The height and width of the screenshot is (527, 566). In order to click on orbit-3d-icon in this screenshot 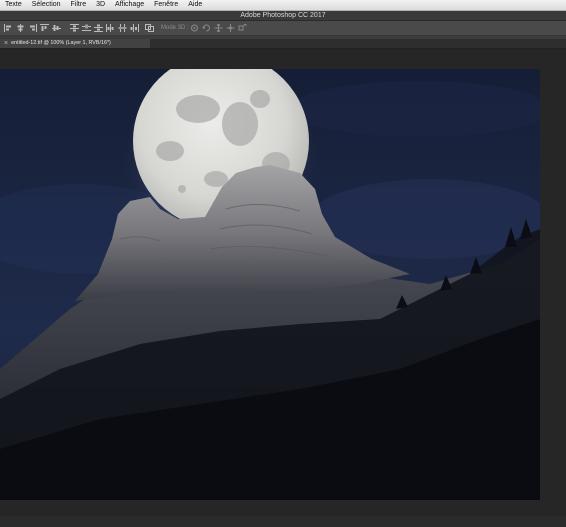, I will do `click(194, 28)`.